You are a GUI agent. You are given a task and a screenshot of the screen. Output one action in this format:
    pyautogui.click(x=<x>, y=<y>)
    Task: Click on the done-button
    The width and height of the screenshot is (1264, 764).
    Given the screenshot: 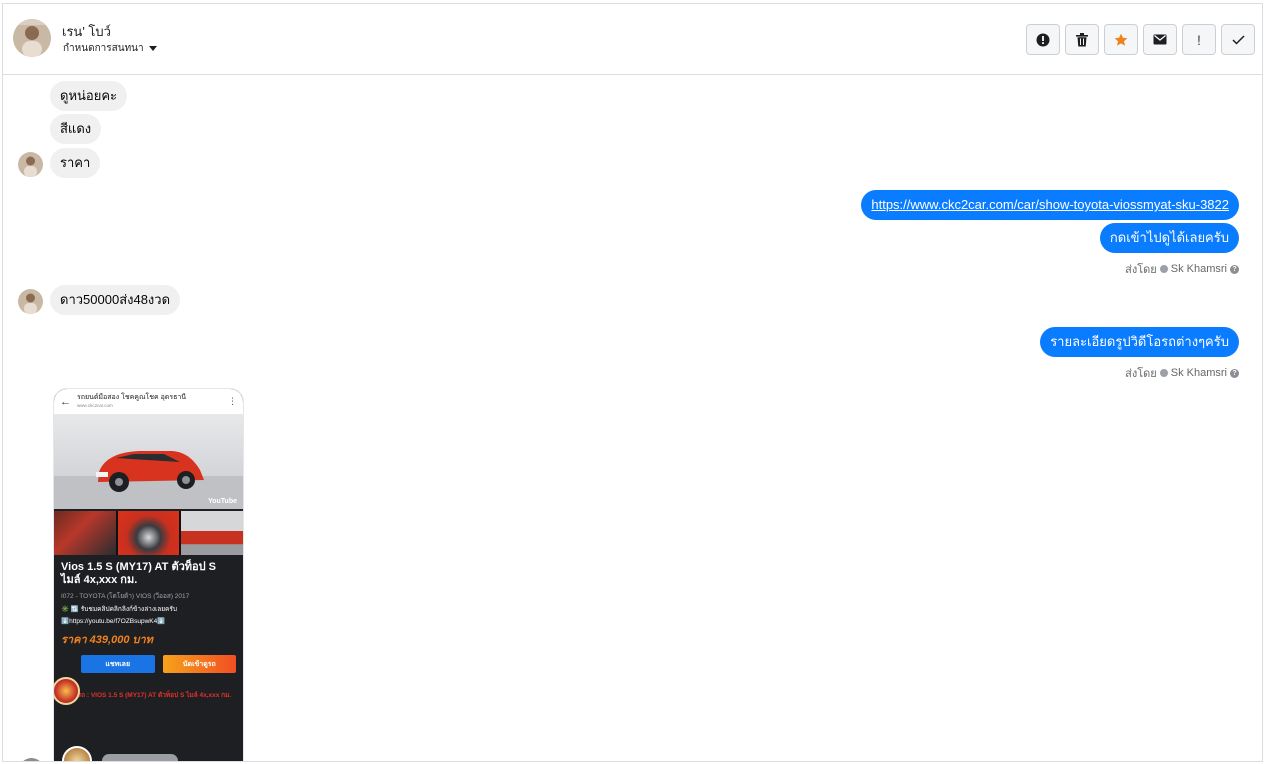 What is the action you would take?
    pyautogui.click(x=1238, y=39)
    